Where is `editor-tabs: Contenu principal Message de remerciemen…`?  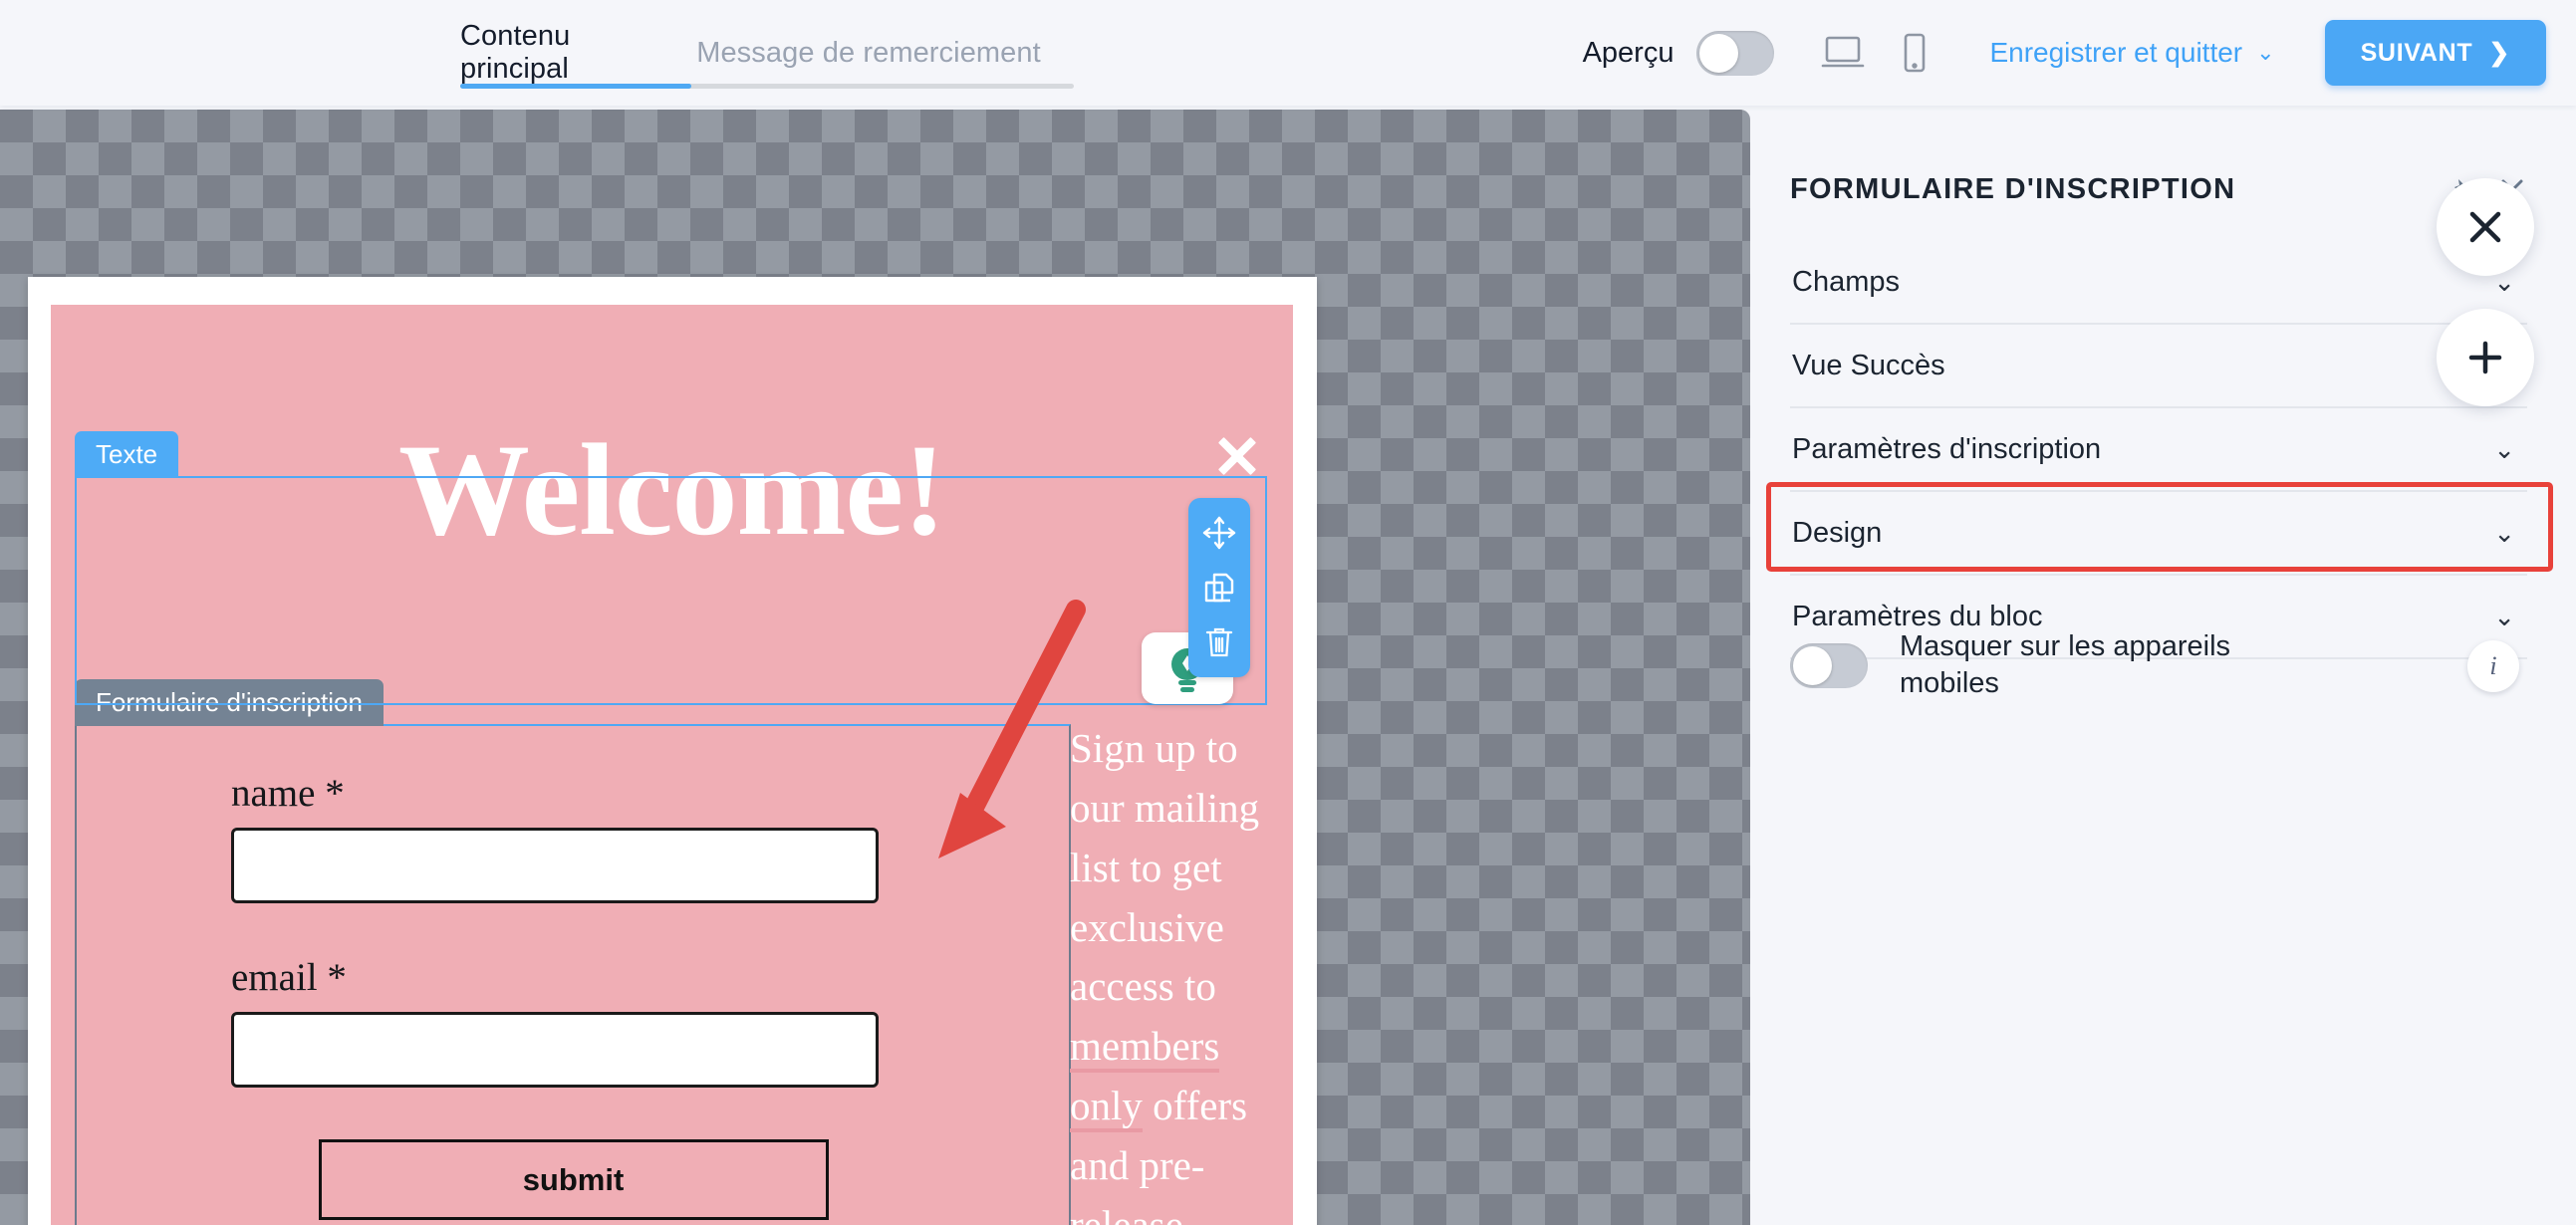
editor-tabs: Contenu principal Message de remerciemen… is located at coordinates (757, 53).